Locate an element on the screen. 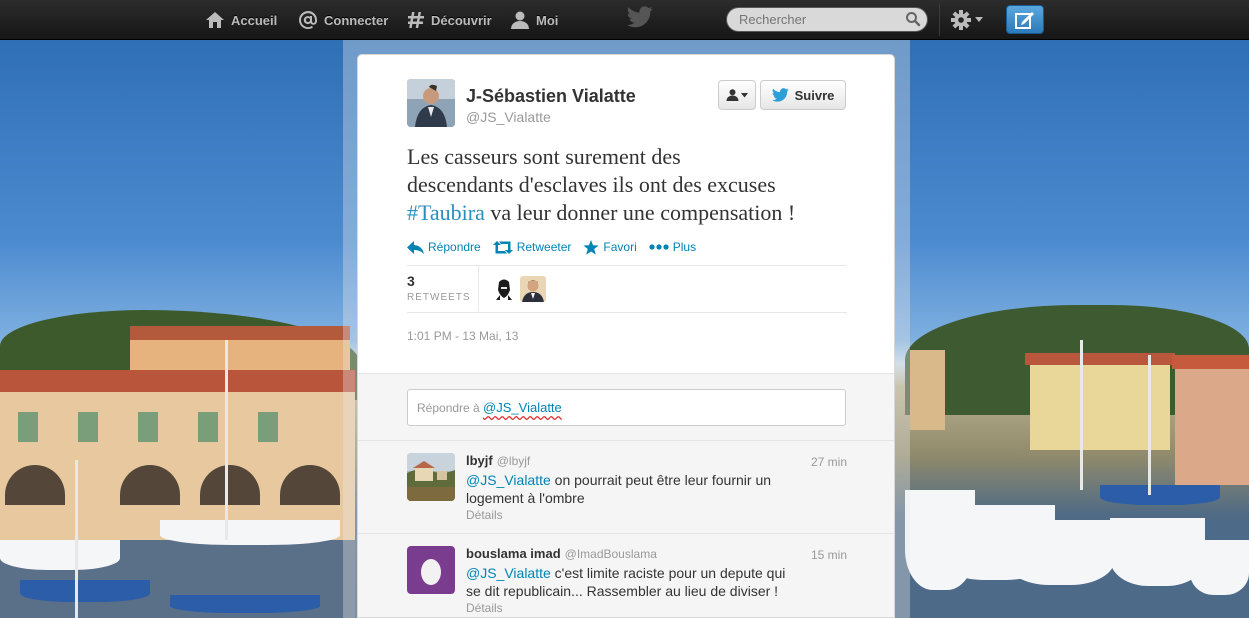  nav-connect: Connecter is located at coordinates (343, 20).